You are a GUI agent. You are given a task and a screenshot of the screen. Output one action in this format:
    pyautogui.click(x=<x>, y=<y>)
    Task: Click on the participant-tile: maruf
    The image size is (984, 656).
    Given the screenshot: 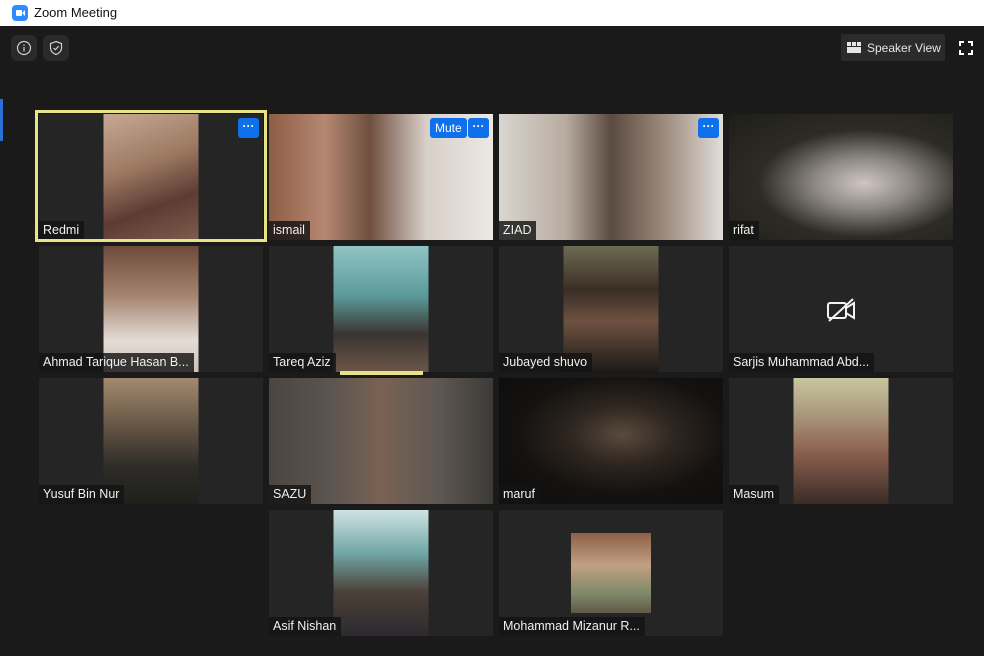 What is the action you would take?
    pyautogui.click(x=611, y=441)
    